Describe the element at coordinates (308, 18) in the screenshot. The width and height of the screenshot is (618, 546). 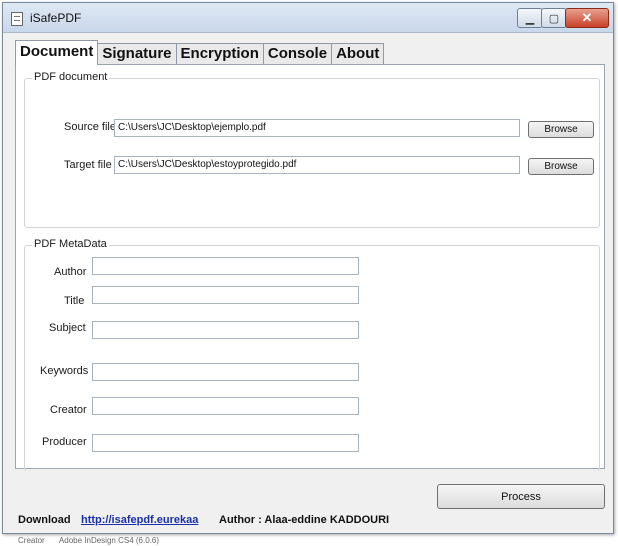
I see `title-bar: iSafePDF ▁ ▢ ✕` at that location.